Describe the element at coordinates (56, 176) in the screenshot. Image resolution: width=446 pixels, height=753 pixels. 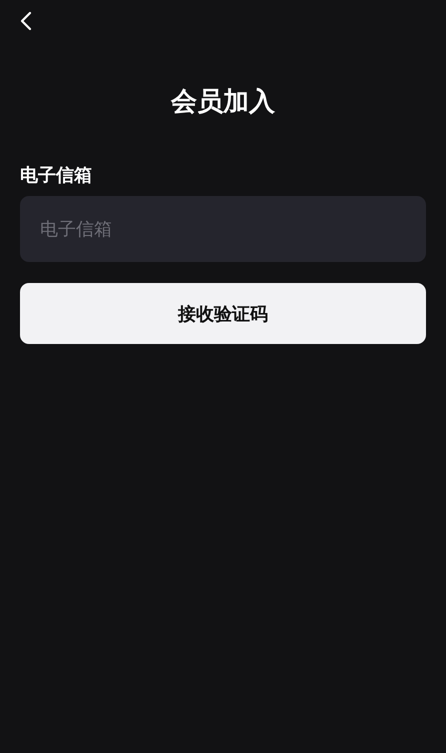
I see `field-label: 电子信箱` at that location.